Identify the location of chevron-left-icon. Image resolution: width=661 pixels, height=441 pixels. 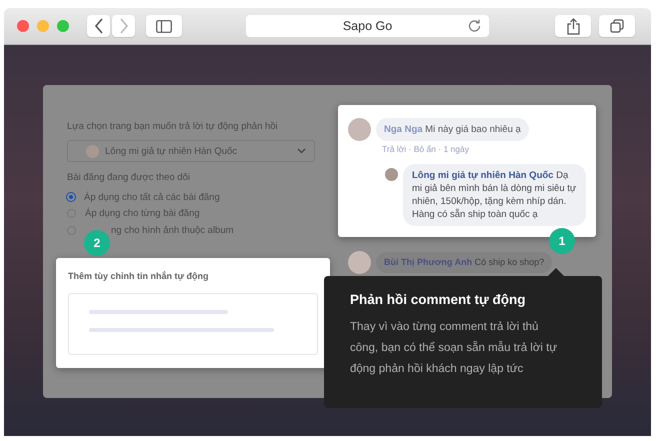
(99, 26).